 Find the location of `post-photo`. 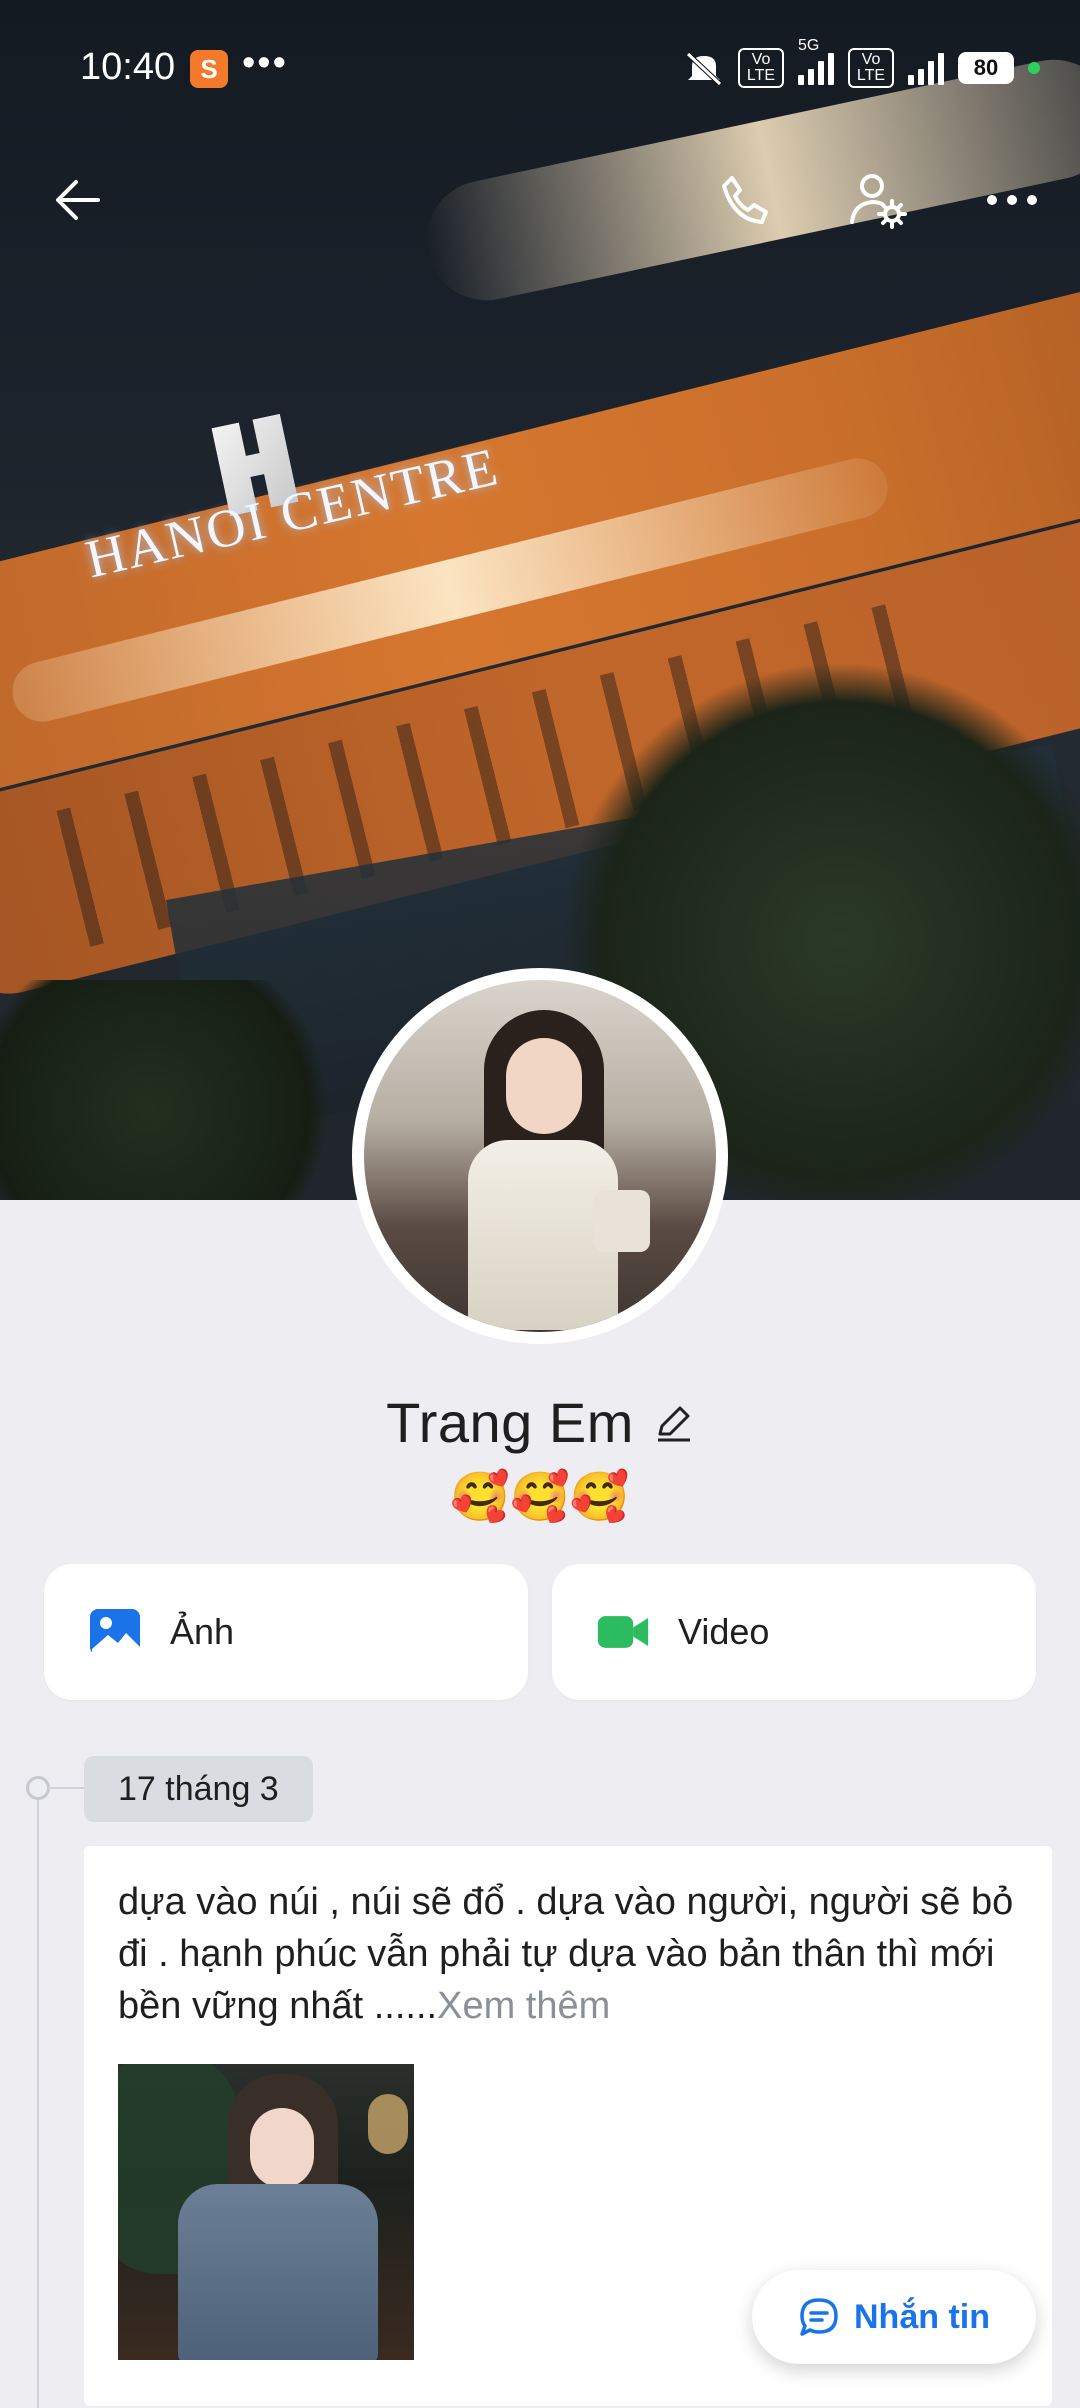

post-photo is located at coordinates (266, 2212).